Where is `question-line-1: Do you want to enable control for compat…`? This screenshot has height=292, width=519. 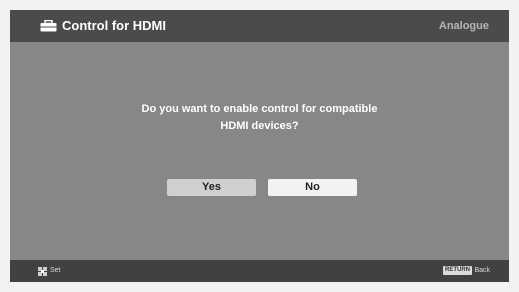
question-line-1: Do you want to enable control for compat… is located at coordinates (259, 109).